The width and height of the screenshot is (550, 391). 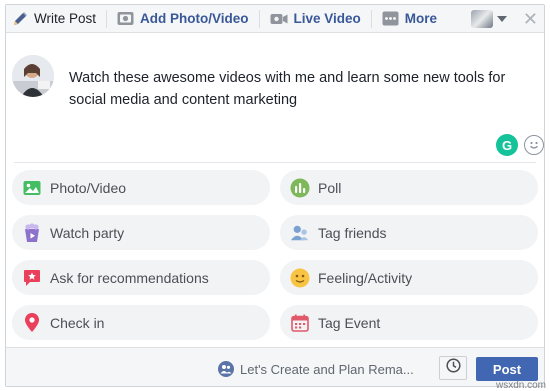 I want to click on tab-live-video-label: Live Video, so click(x=327, y=18).